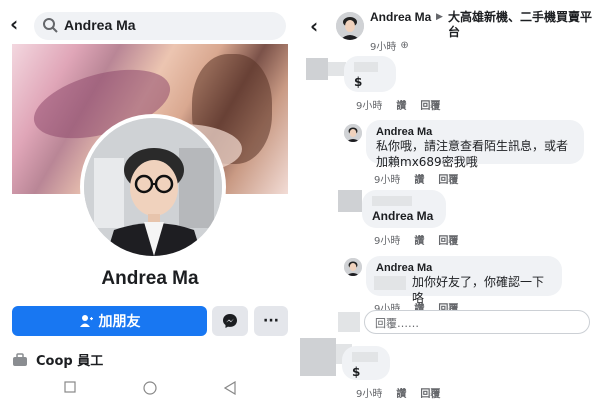 Image resolution: width=600 pixels, height=400 pixels. Describe the element at coordinates (230, 388) in the screenshot. I see `back-nav-icon` at that location.